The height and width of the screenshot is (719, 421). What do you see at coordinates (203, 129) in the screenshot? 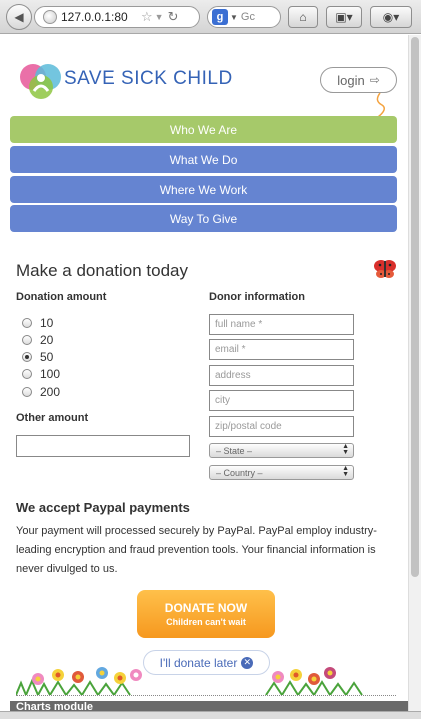
I see `nav-who-we-are: Who We Are` at bounding box center [203, 129].